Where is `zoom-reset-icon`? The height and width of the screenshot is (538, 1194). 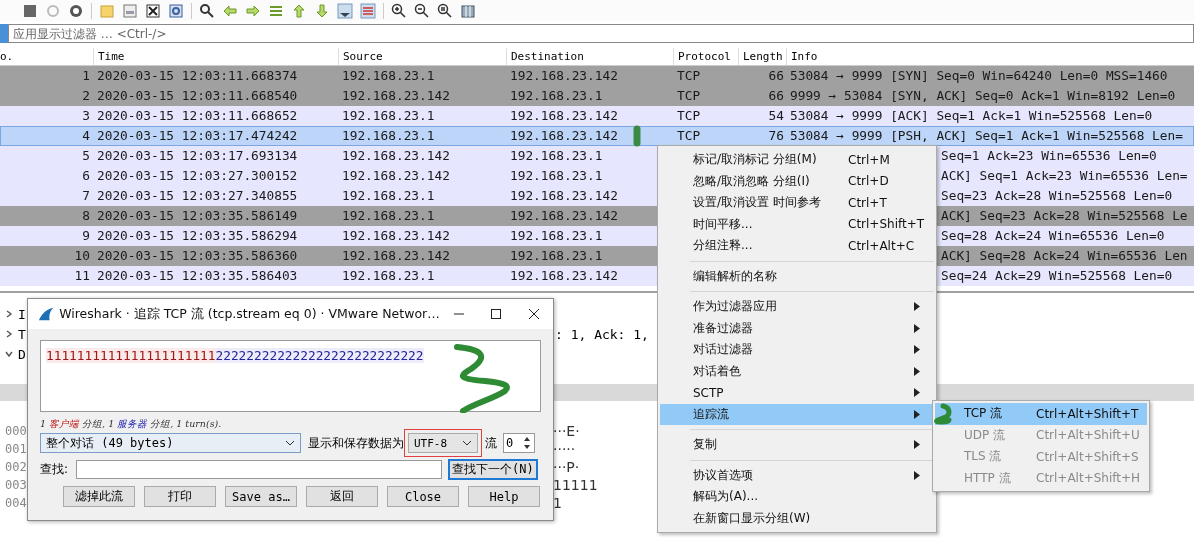
zoom-reset-icon is located at coordinates (445, 10).